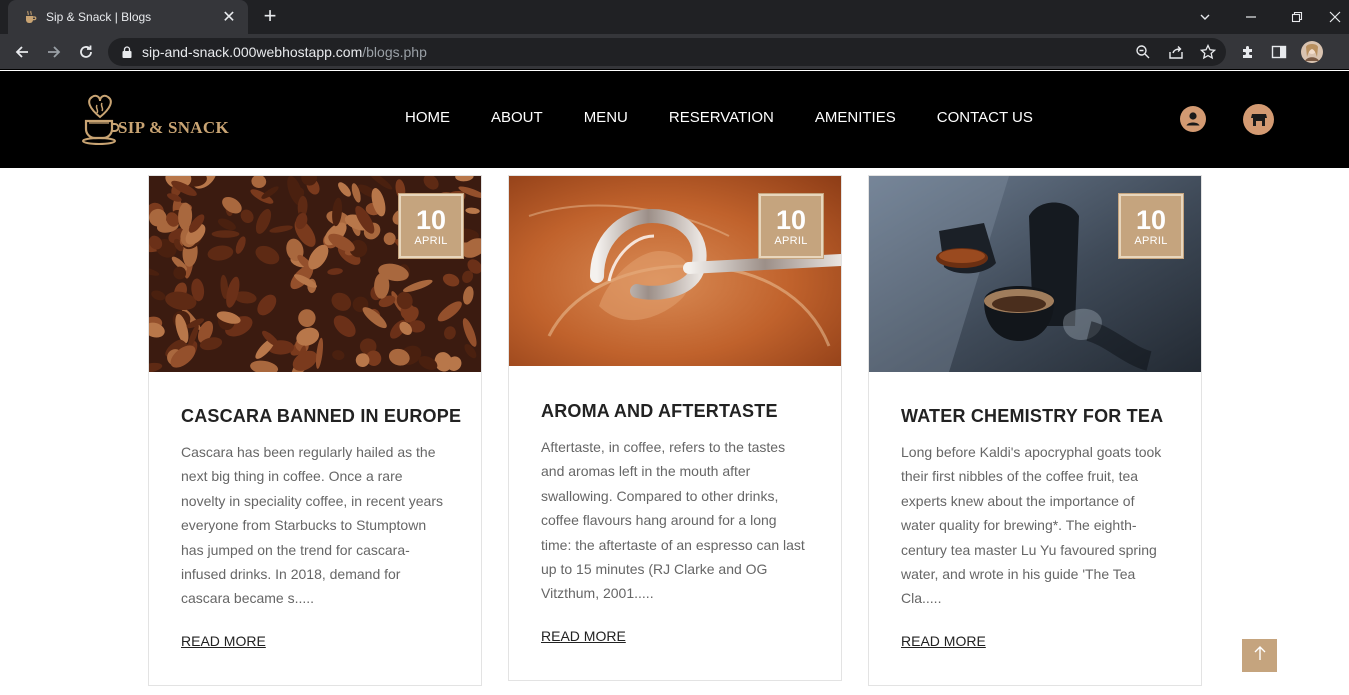 The width and height of the screenshot is (1349, 695). What do you see at coordinates (1297, 17) in the screenshot?
I see `restore-icon` at bounding box center [1297, 17].